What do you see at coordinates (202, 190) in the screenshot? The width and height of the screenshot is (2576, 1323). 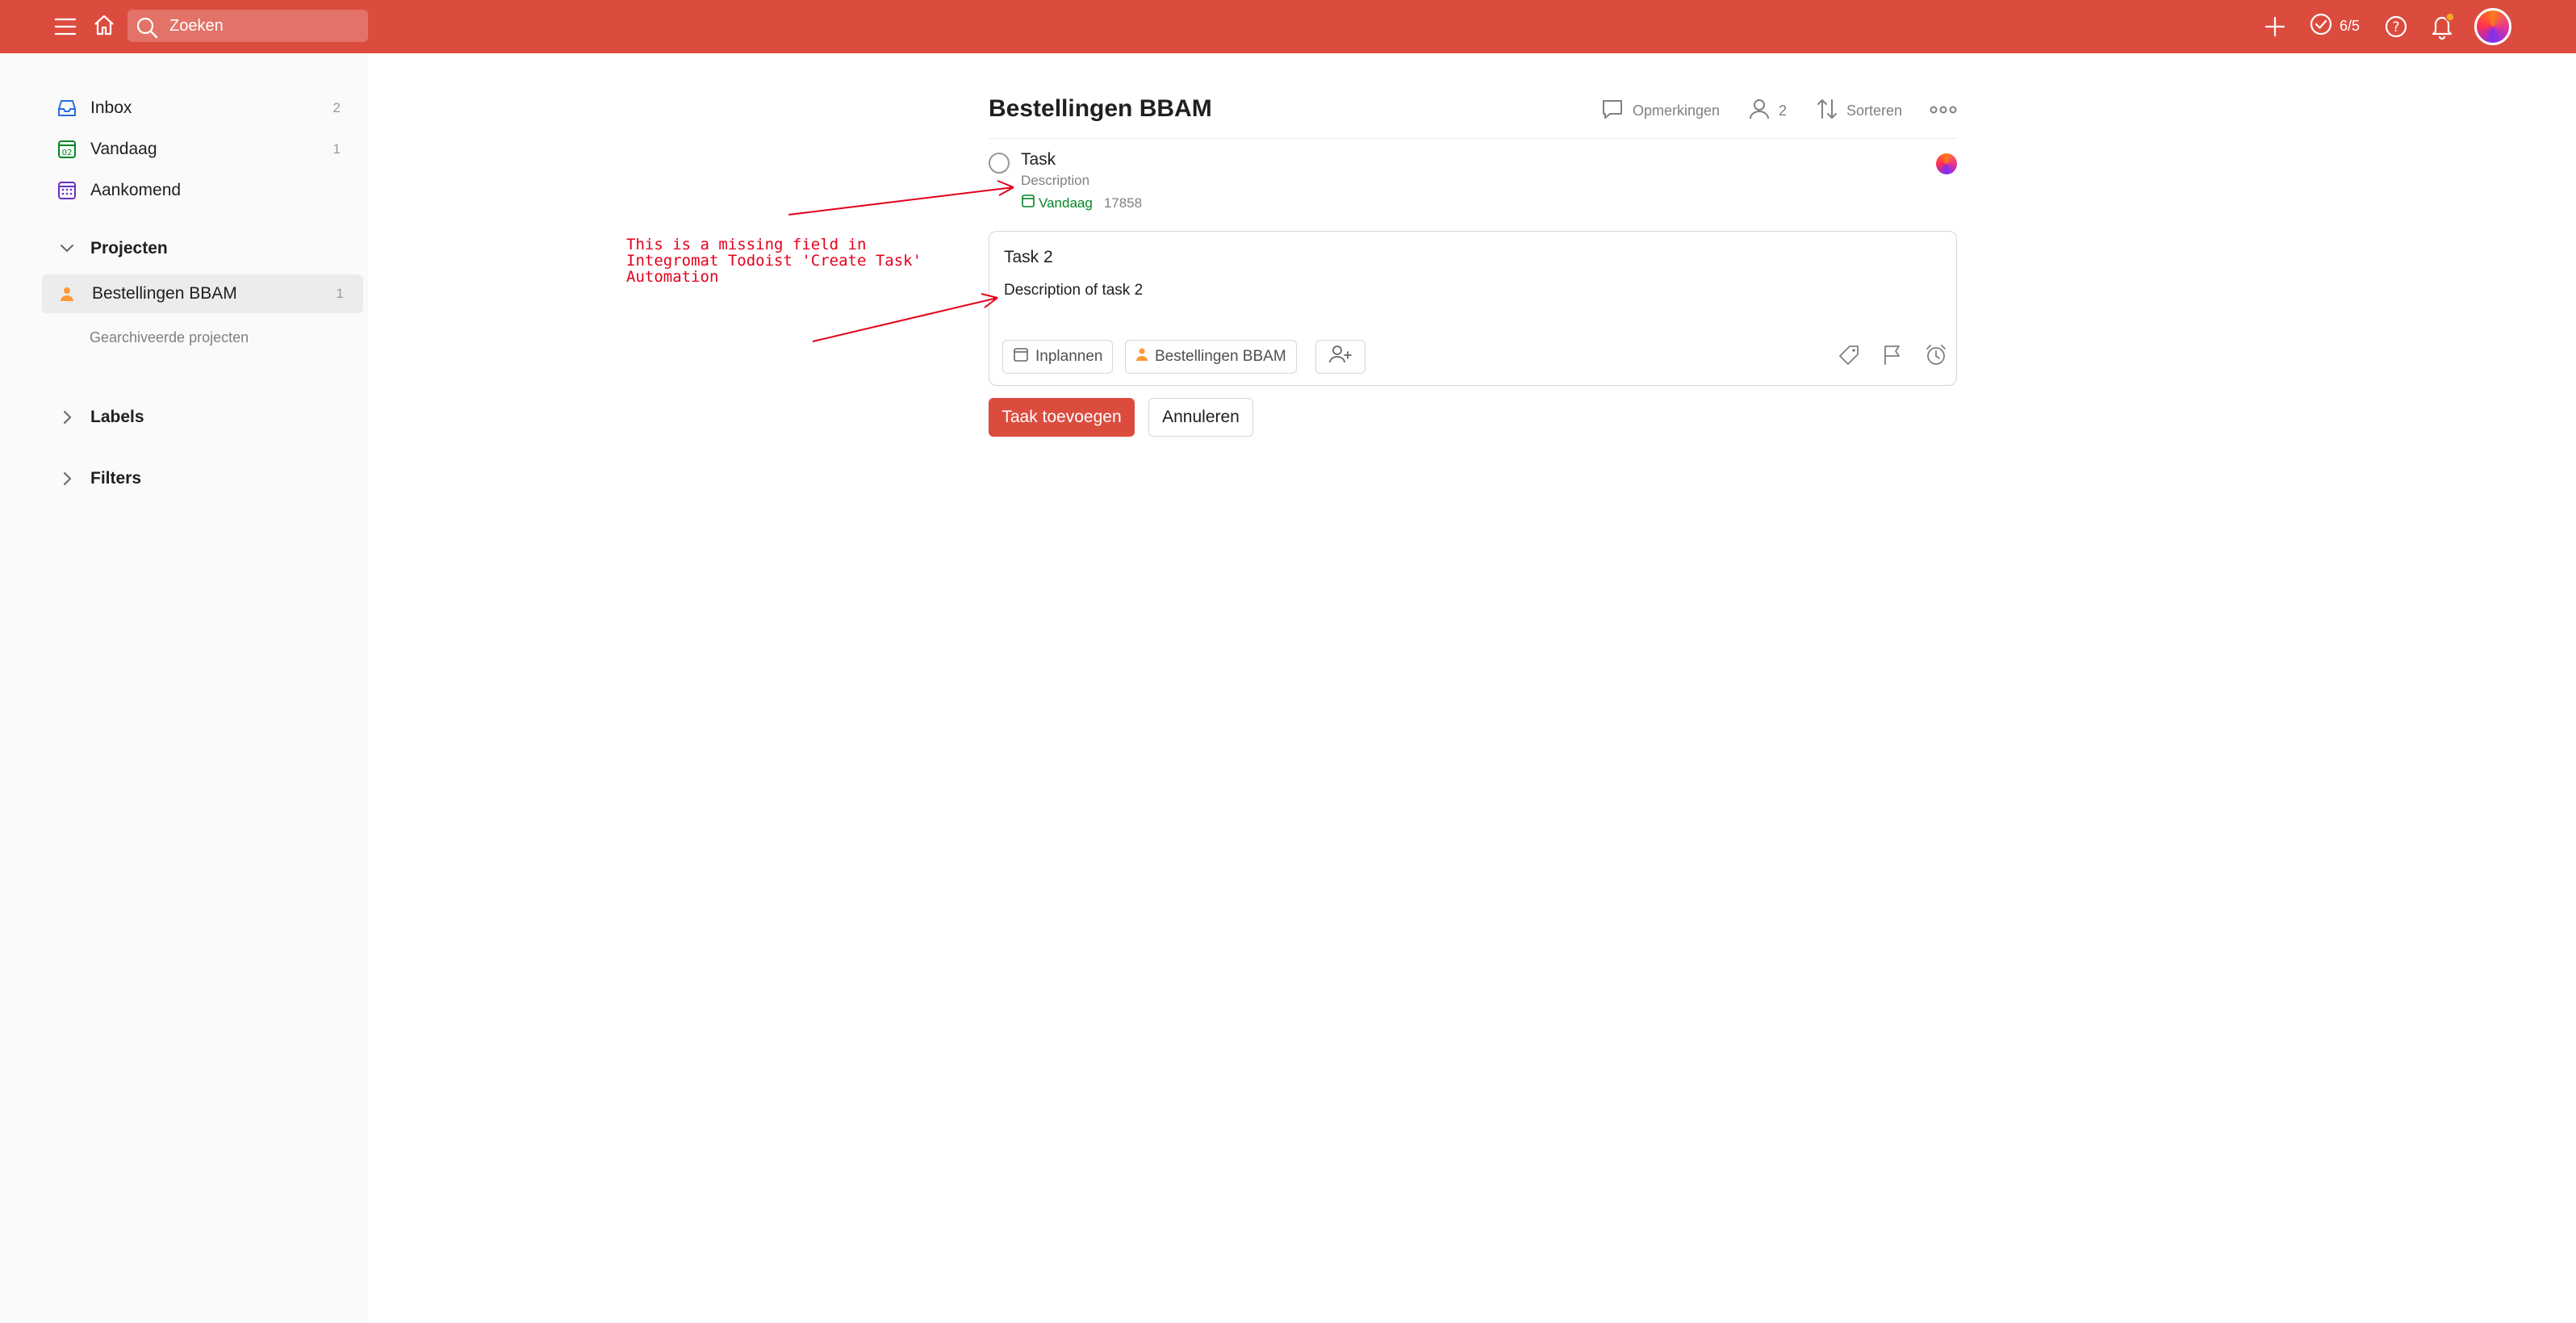 I see `sidebar-item-upcoming: Aankomend` at bounding box center [202, 190].